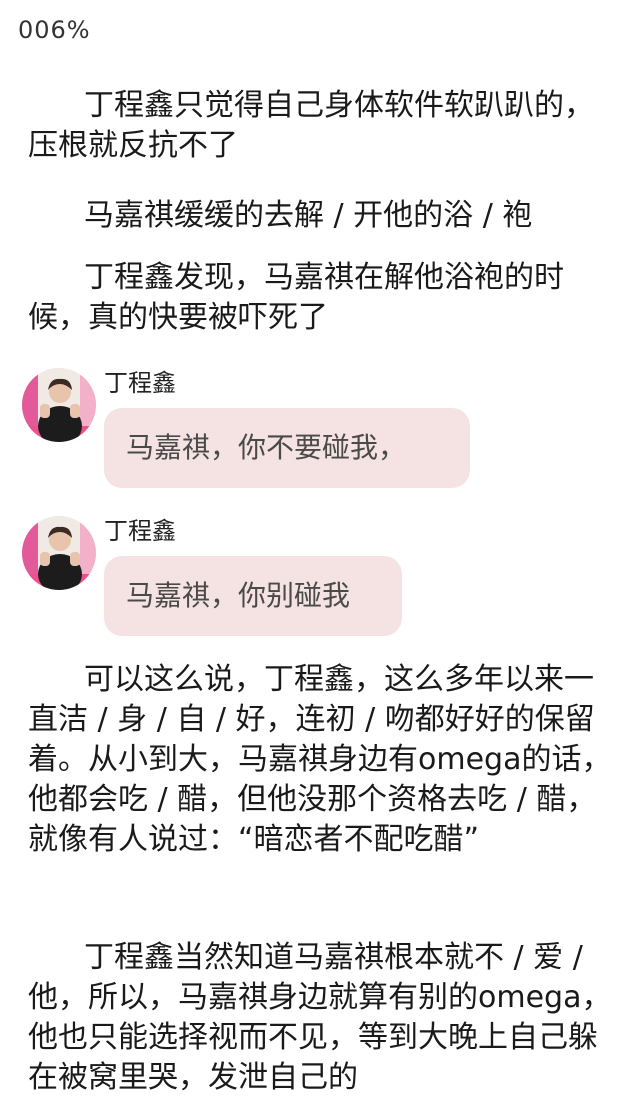 The image size is (640, 1119). Describe the element at coordinates (308, 215) in the screenshot. I see `story-paragraph-2: 马嘉祺缓缓的去解 / 开他的浴 / 袍` at that location.